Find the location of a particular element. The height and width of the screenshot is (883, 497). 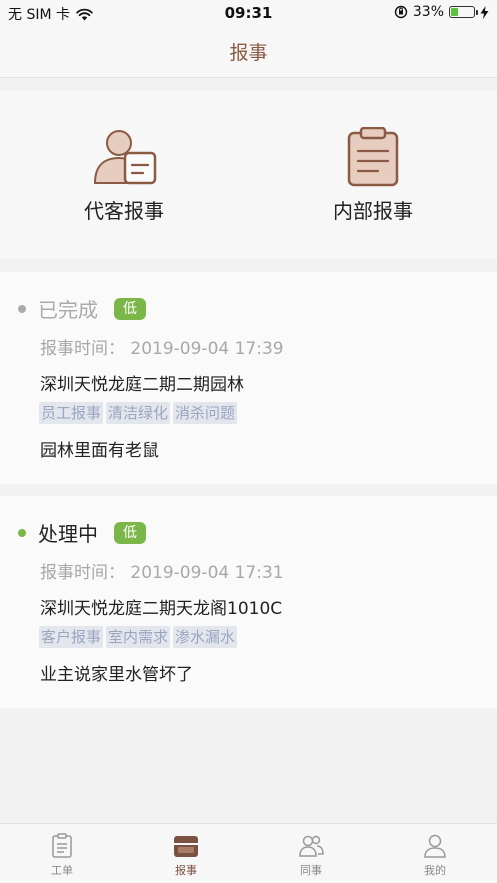

tag-issue-type: 消杀问题 is located at coordinates (205, 413).